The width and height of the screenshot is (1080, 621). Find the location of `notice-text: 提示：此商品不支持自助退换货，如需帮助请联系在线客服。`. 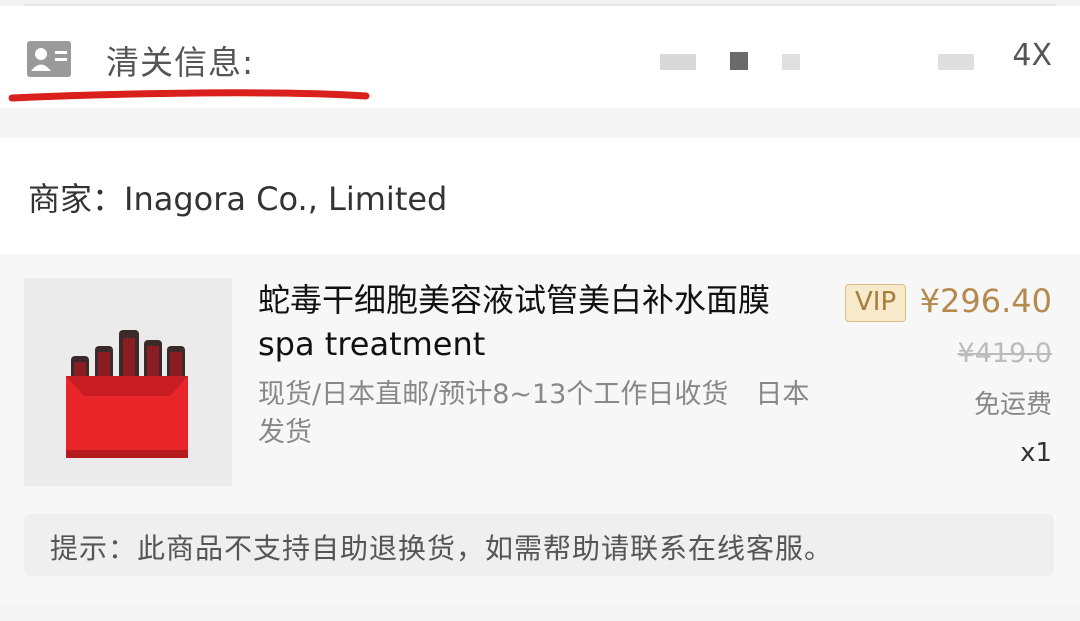

notice-text: 提示：此商品不支持自助退换货，如需帮助请联系在线客服。 is located at coordinates (442, 548).